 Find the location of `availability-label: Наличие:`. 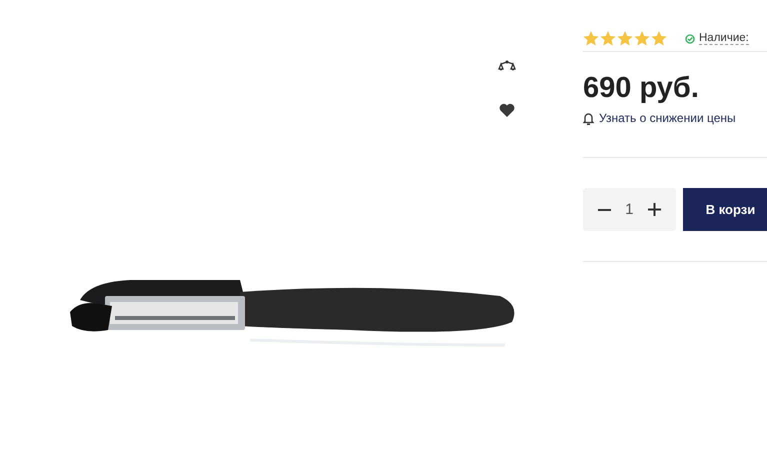

availability-label: Наличие: is located at coordinates (724, 38).